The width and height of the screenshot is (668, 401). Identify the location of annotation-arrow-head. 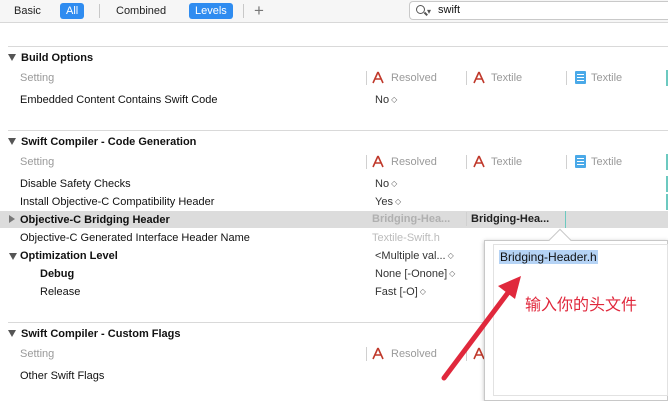
(509, 287).